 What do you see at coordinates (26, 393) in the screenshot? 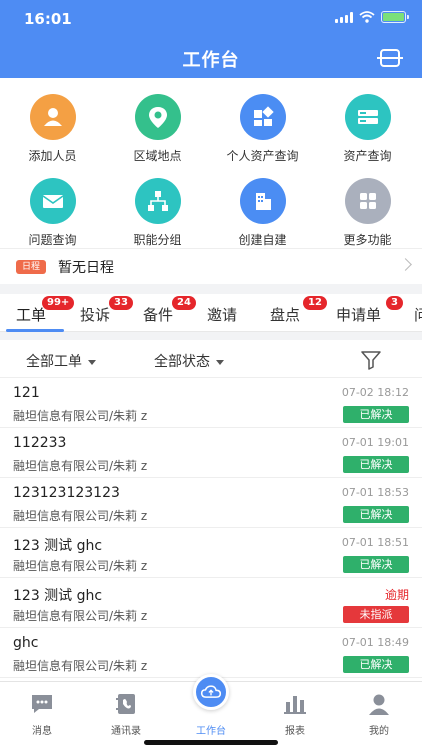
I see `order-title: 121` at bounding box center [26, 393].